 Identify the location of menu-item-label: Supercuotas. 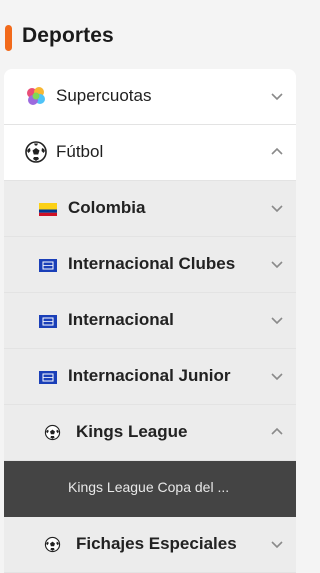
(104, 95).